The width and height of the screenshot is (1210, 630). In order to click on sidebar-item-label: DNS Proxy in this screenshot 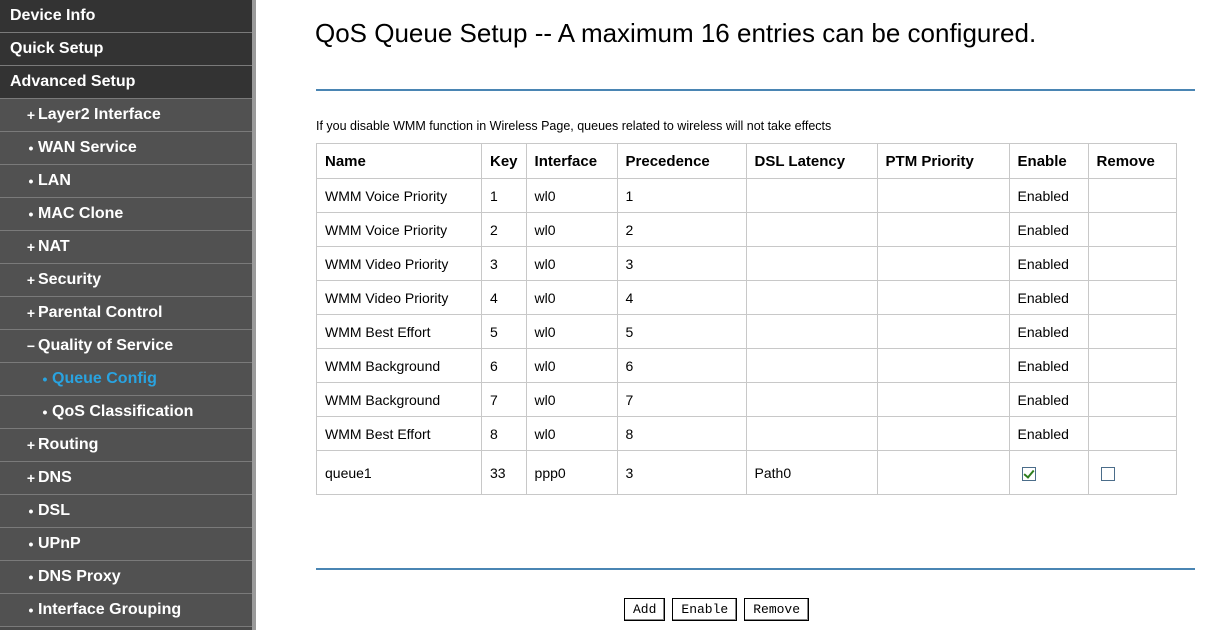, I will do `click(79, 576)`.